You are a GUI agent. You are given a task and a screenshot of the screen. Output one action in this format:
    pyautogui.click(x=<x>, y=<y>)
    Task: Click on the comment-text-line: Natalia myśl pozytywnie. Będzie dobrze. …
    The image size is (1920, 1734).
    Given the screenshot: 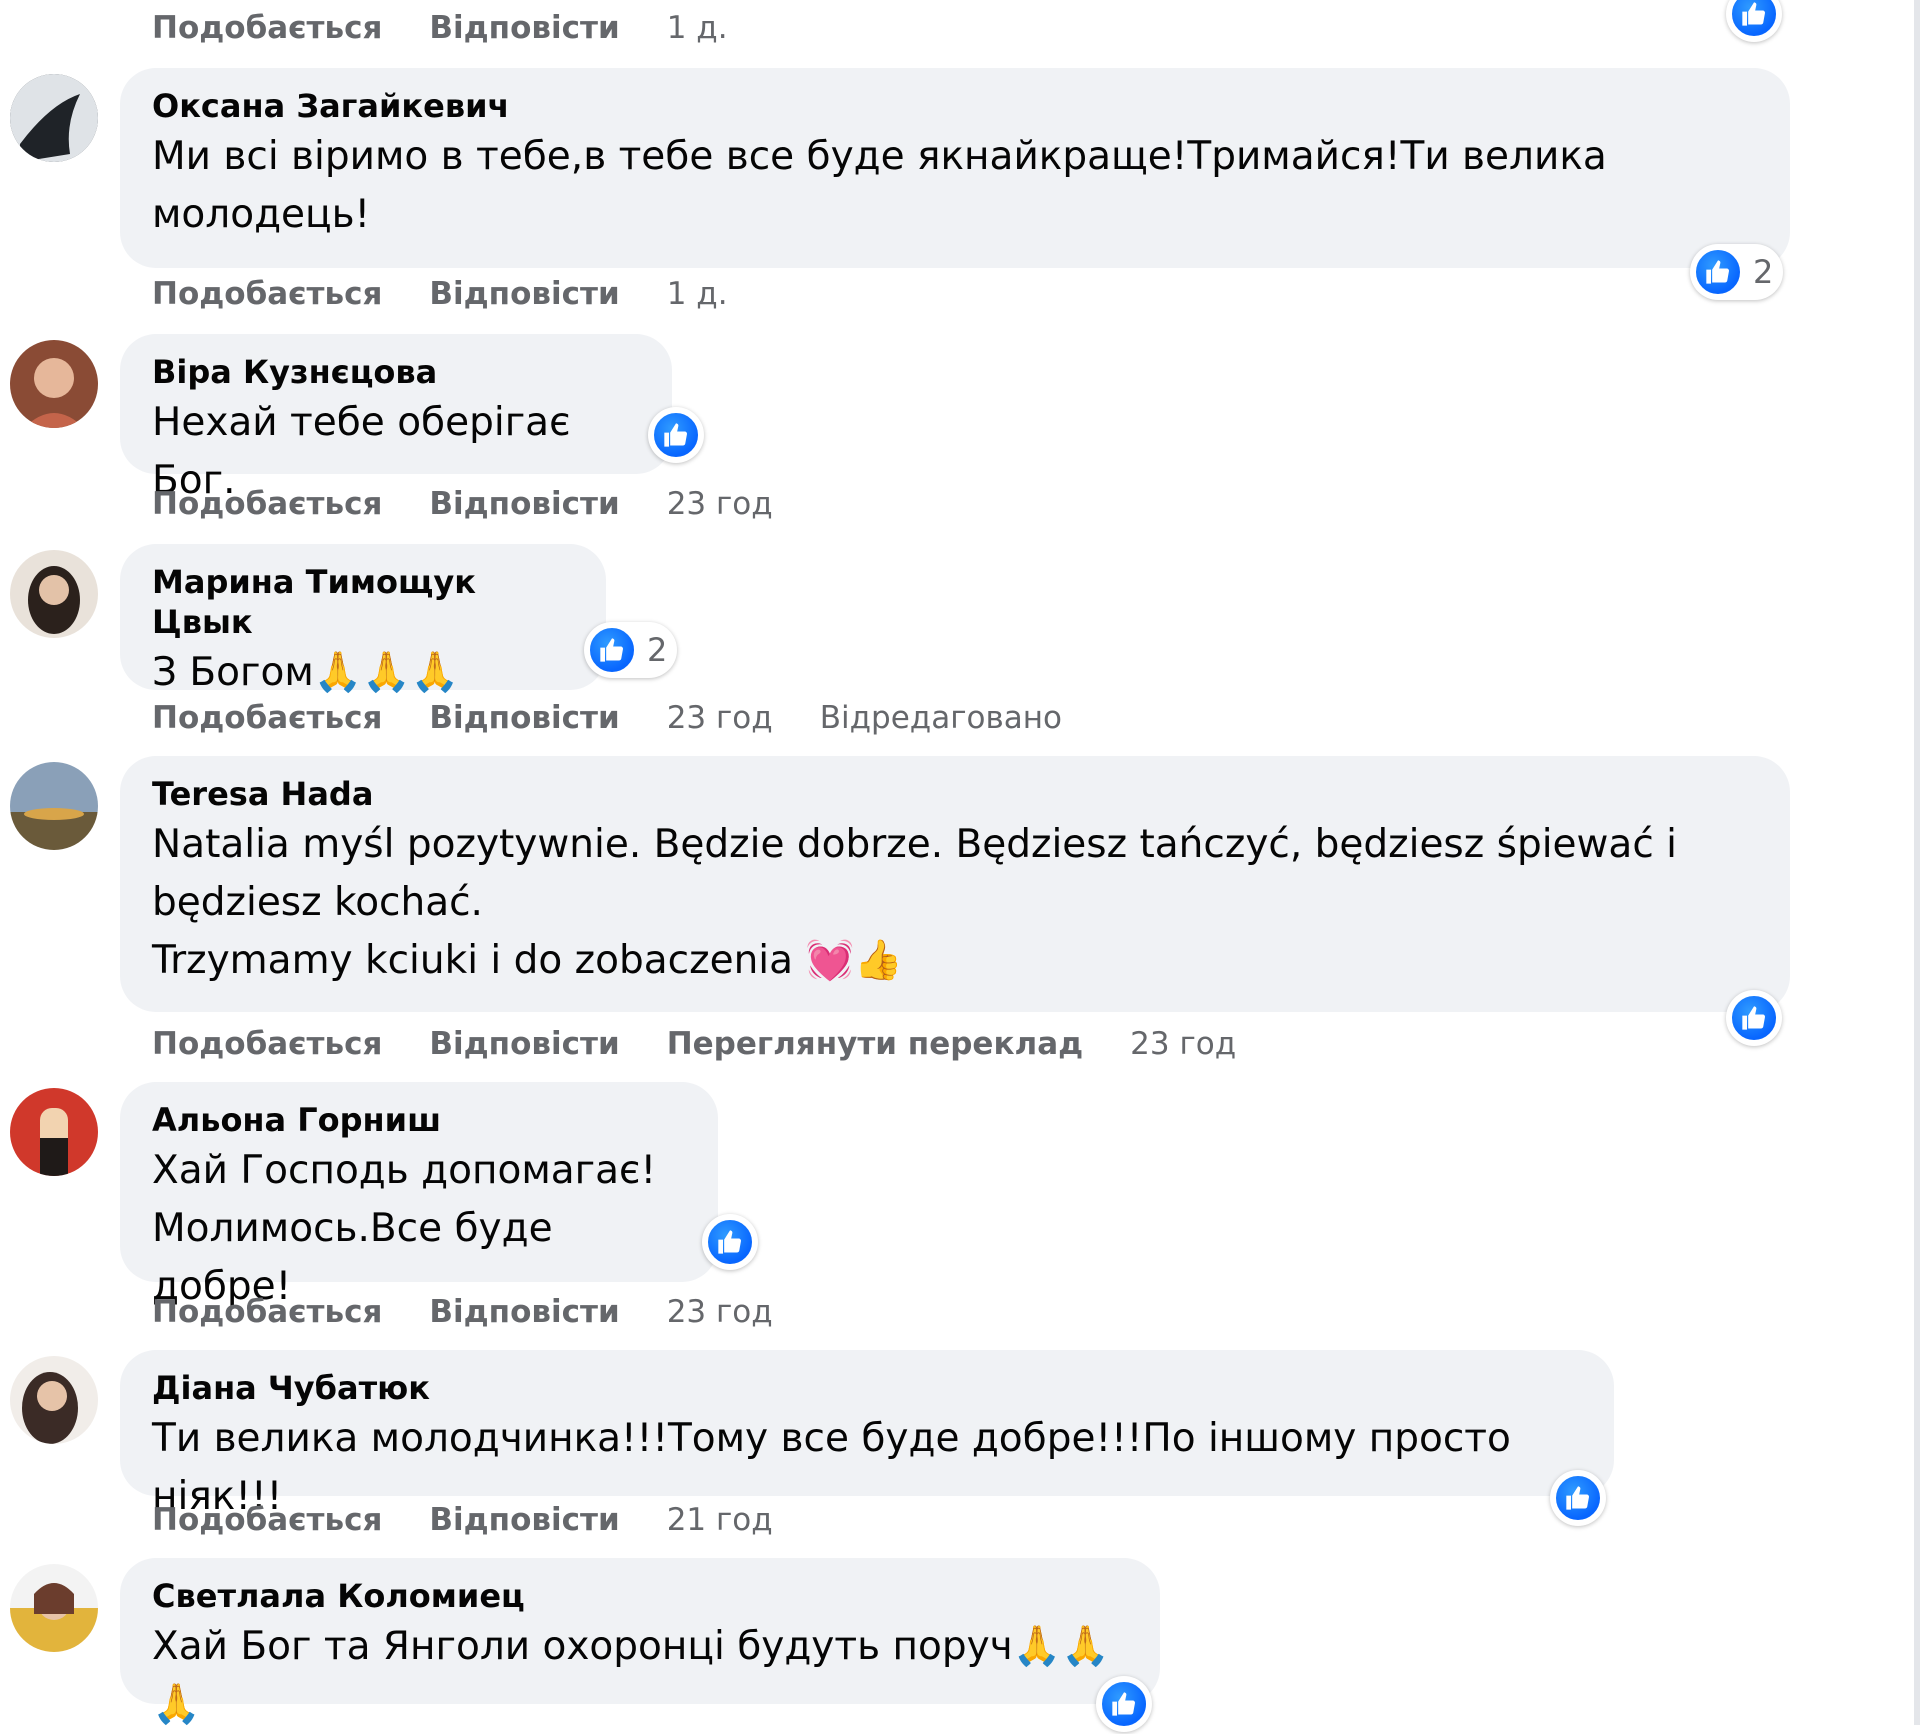 What is the action you would take?
    pyautogui.click(x=914, y=844)
    